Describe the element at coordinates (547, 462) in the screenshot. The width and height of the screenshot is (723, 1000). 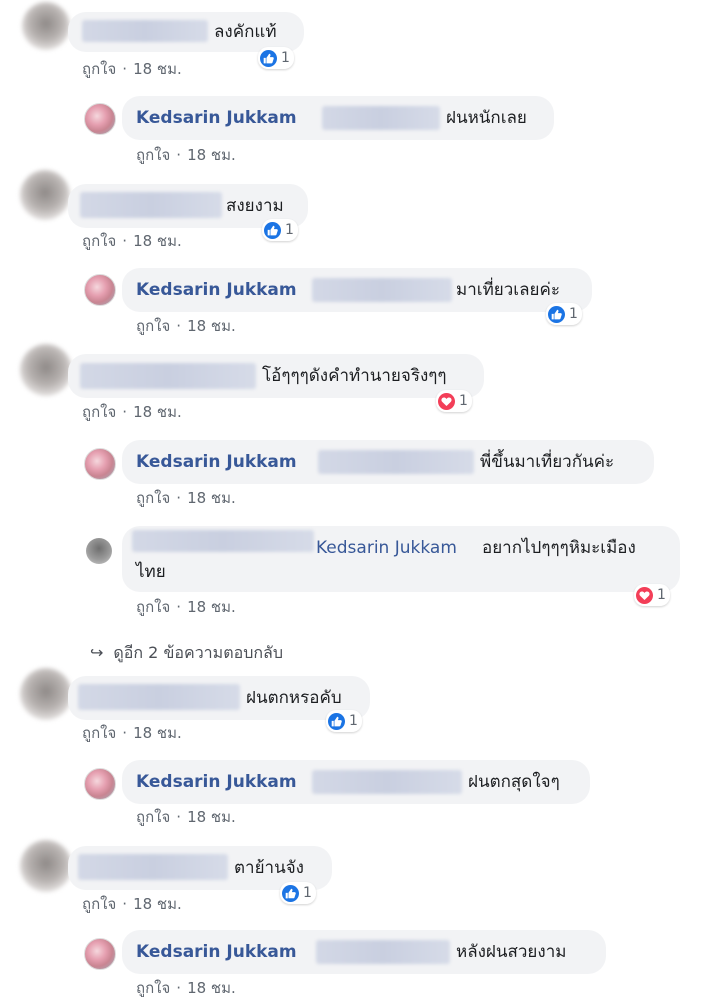
I see `comment-text: พี่ขึ้นมาเที่ยวกันค่ะ` at that location.